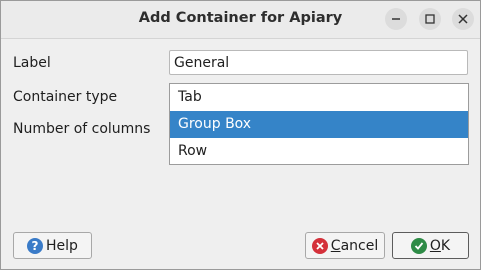  What do you see at coordinates (35, 245) in the screenshot?
I see `help-icon: ?` at bounding box center [35, 245].